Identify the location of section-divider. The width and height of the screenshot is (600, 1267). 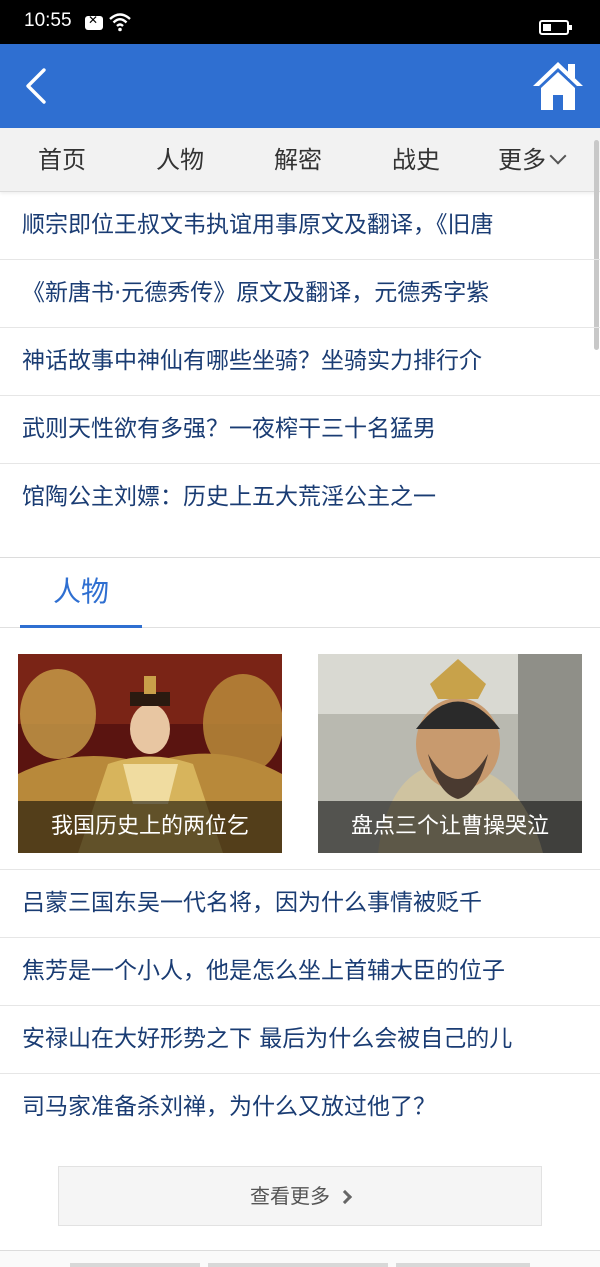
(300, 544).